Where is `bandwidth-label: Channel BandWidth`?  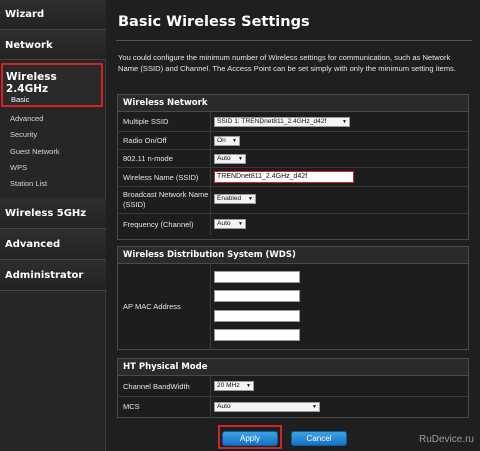
bandwidth-label: Channel BandWidth is located at coordinates (156, 386).